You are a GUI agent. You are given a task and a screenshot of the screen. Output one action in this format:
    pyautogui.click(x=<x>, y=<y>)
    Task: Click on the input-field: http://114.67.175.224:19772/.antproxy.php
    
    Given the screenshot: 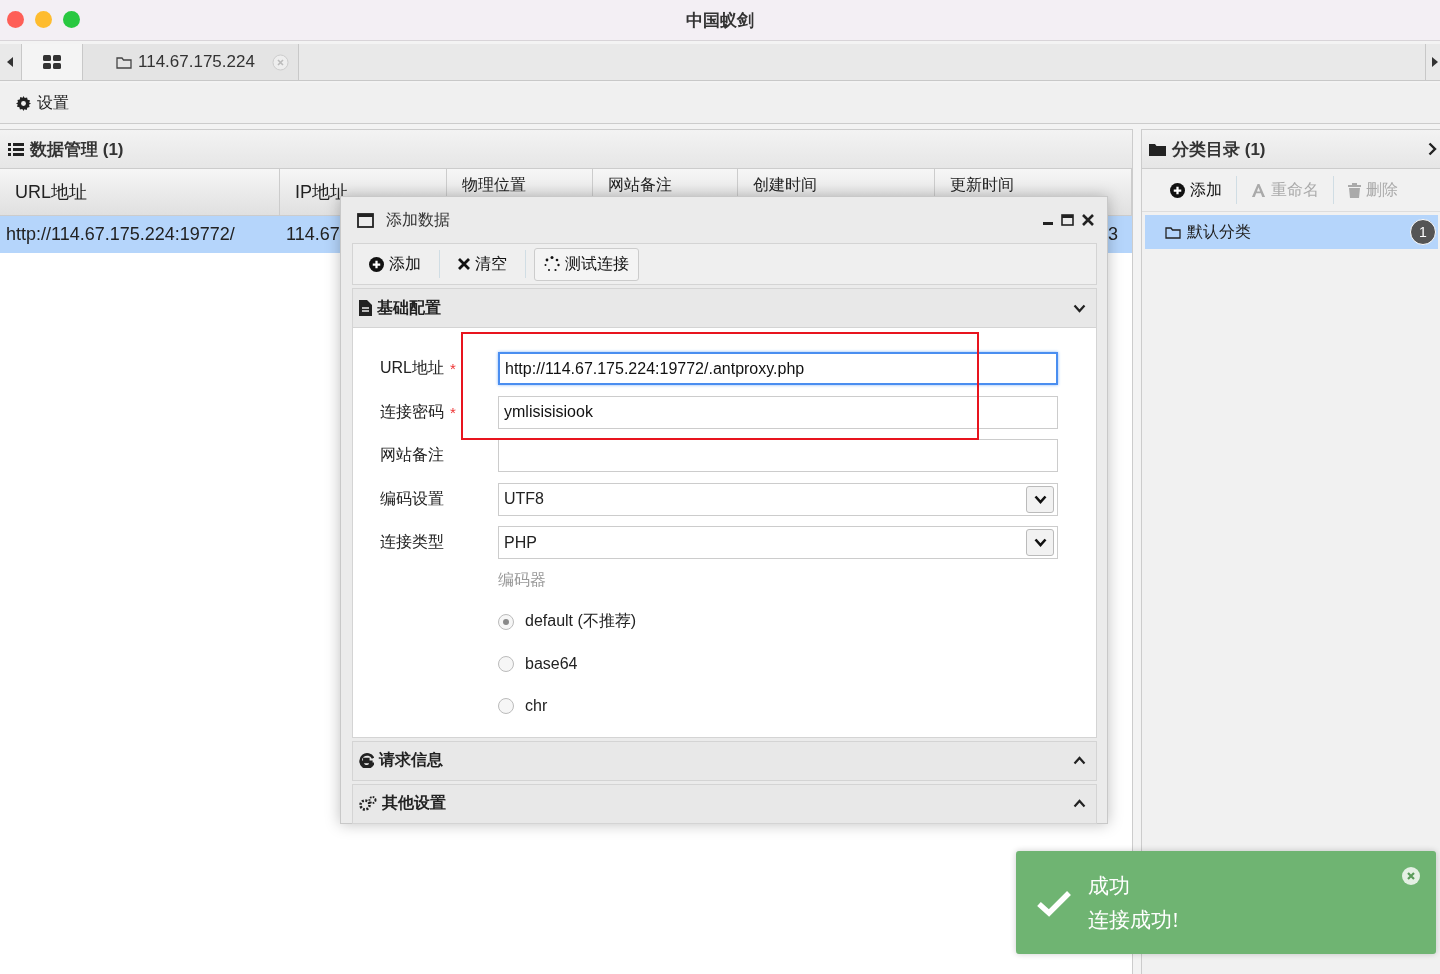 What is the action you would take?
    pyautogui.click(x=778, y=368)
    